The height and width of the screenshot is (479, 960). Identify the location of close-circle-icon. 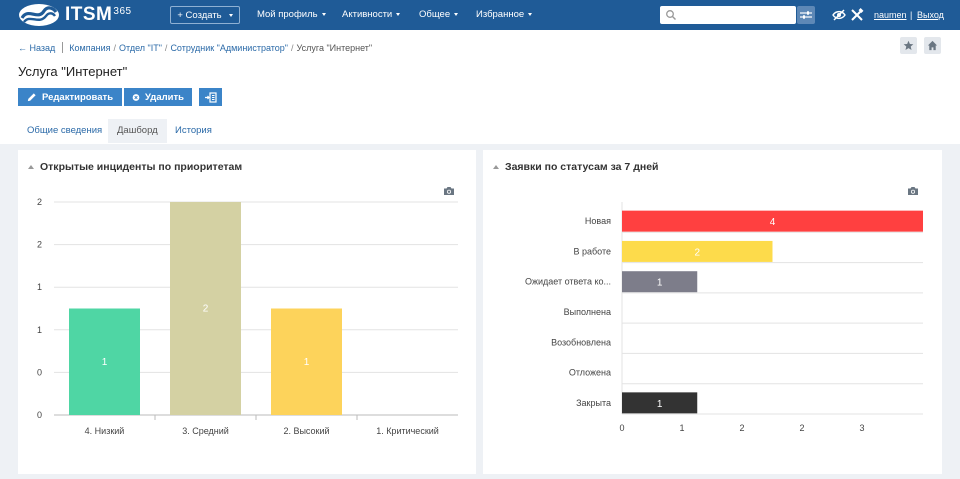
(136, 97).